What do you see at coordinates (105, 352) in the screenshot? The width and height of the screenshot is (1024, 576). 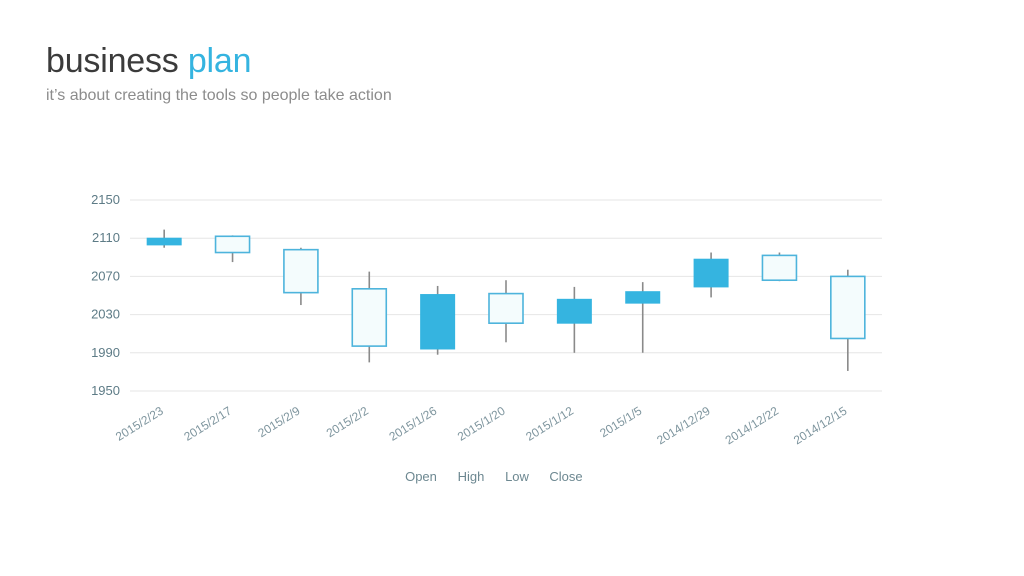 I see `y-axis-tick-label: 1990` at bounding box center [105, 352].